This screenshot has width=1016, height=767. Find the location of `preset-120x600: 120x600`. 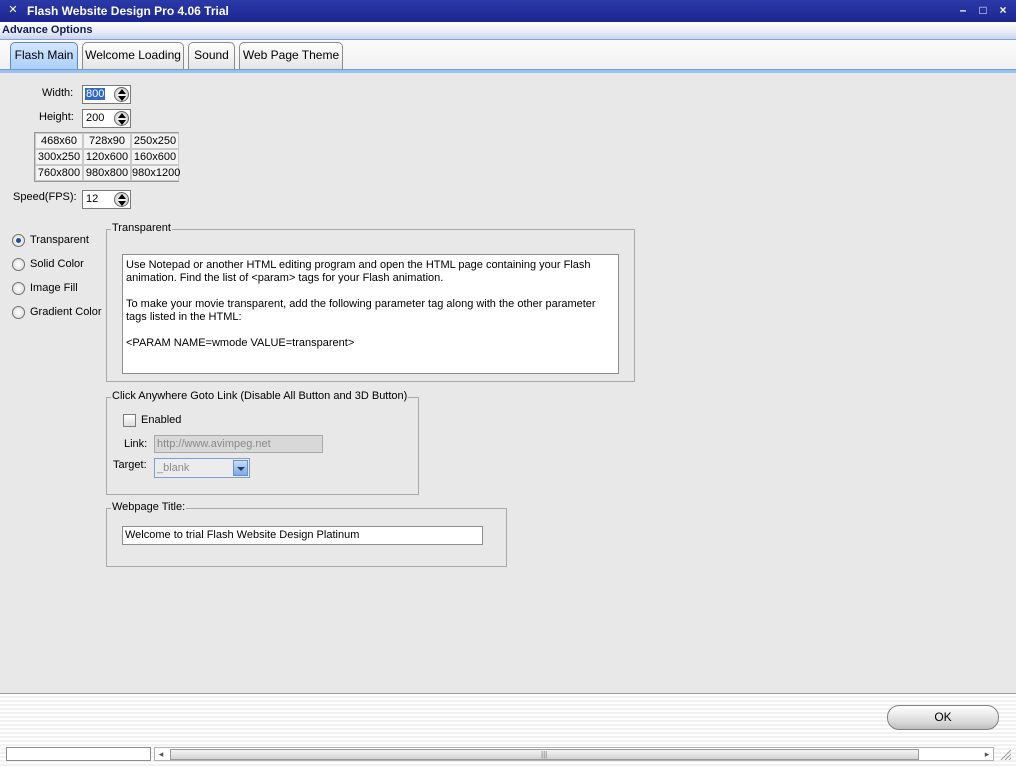

preset-120x600: 120x600 is located at coordinates (107, 157).